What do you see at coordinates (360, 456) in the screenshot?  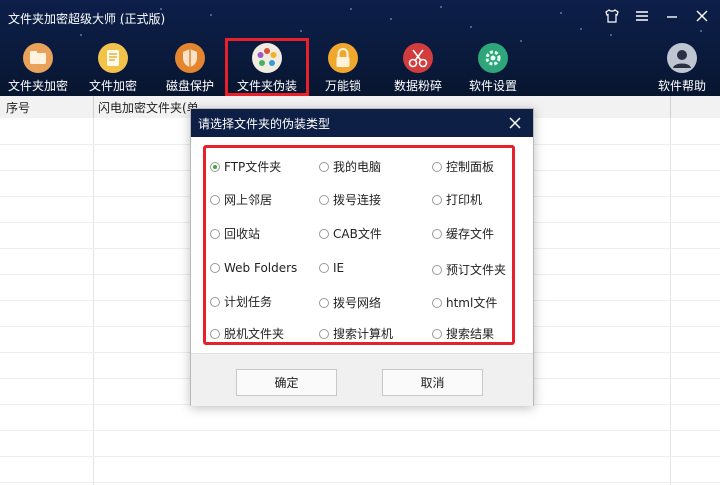 I see `table-row-line` at bounding box center [360, 456].